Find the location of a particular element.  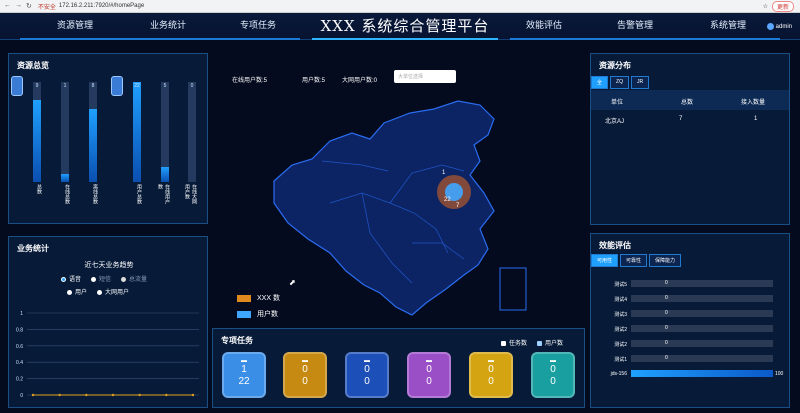

bar-offline: 8 离线总数 is located at coordinates (93, 144).